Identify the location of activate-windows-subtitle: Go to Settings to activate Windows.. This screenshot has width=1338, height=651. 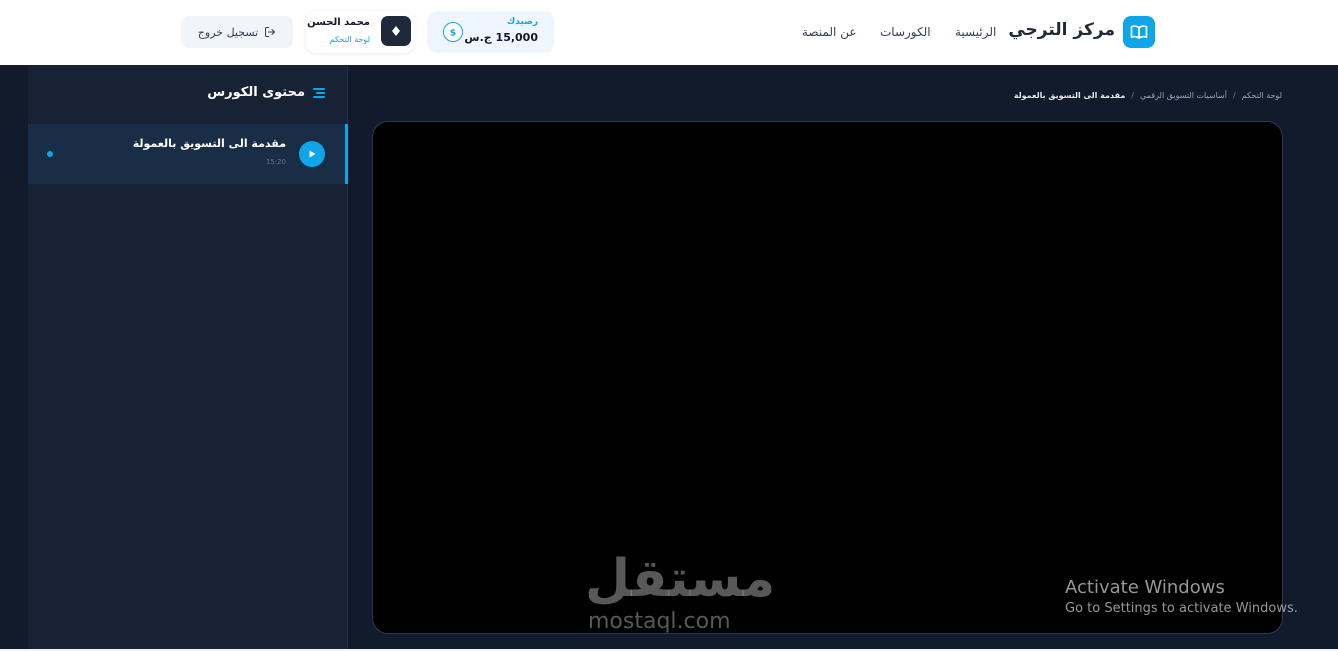
(1181, 608).